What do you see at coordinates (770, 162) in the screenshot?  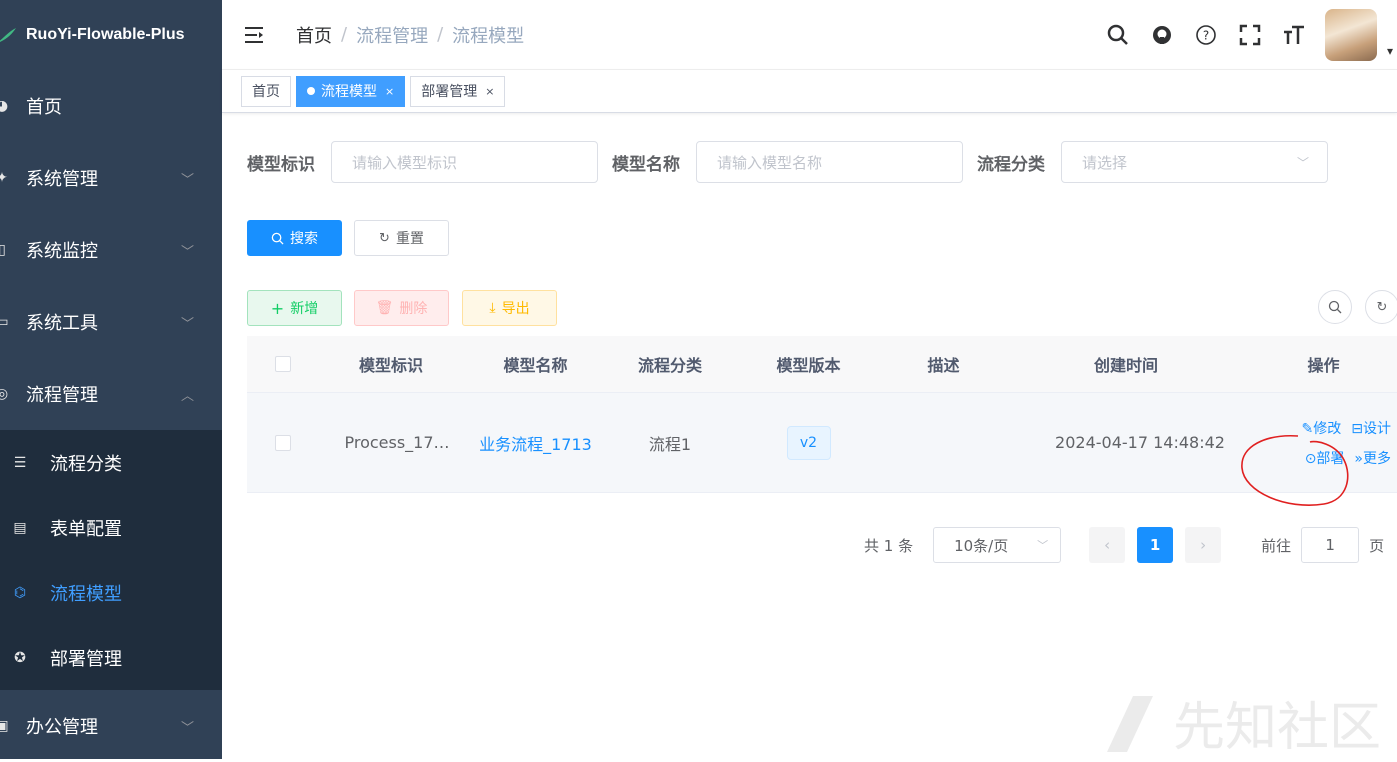 I see `model-name-placeholder: 请输入模型名称` at bounding box center [770, 162].